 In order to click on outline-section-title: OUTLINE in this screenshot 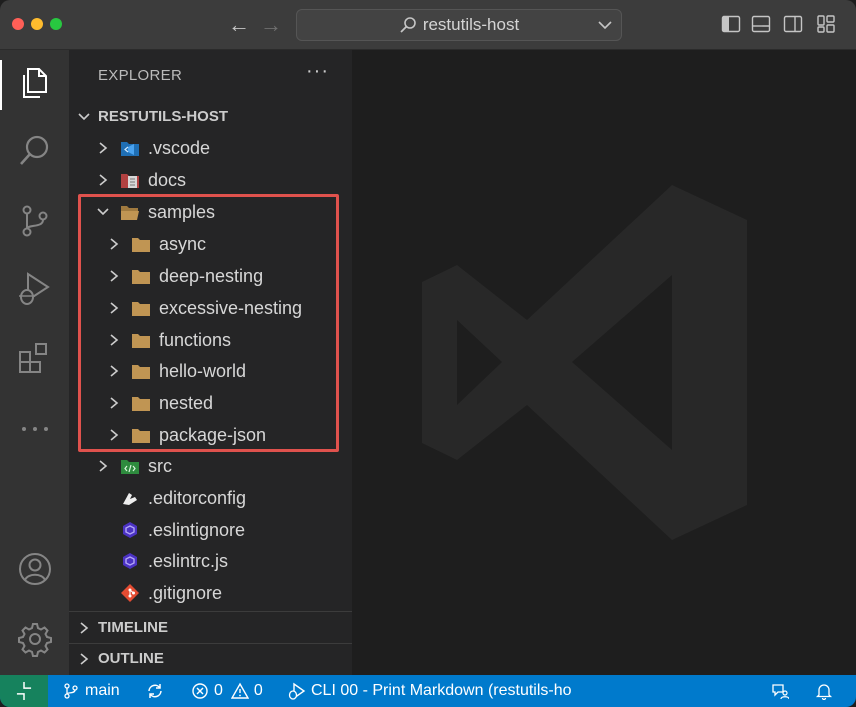, I will do `click(131, 658)`.